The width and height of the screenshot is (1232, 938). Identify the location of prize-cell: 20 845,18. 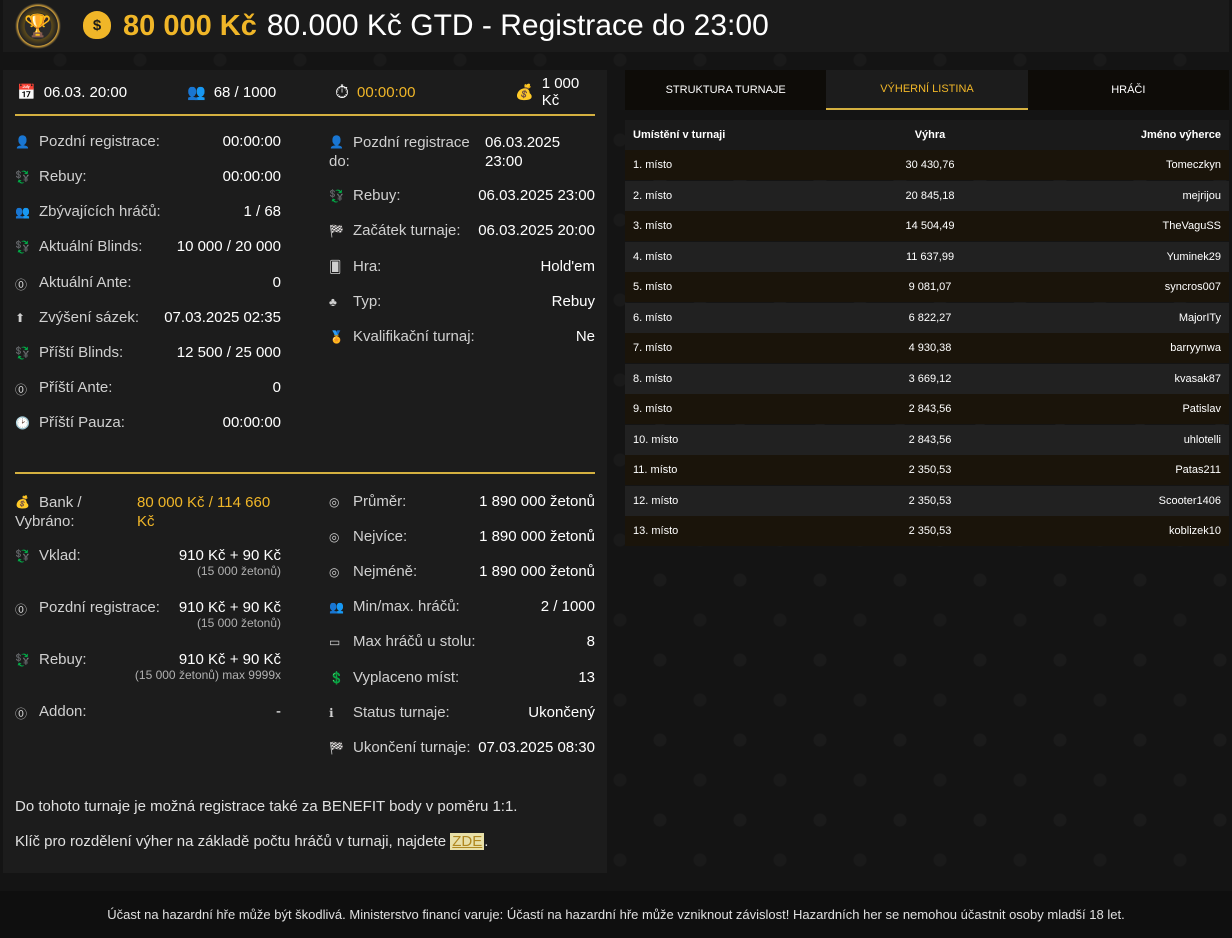
(930, 195).